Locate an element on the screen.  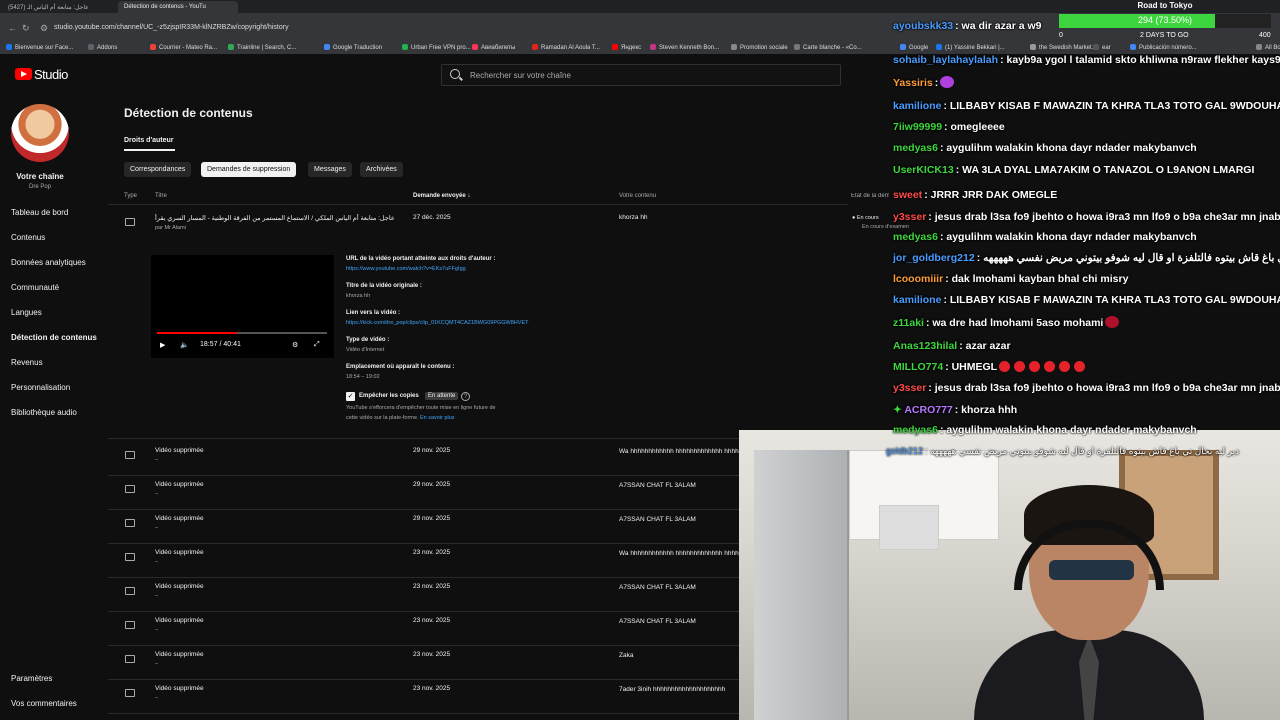
chip-archived: Archivées is located at coordinates (381, 169).